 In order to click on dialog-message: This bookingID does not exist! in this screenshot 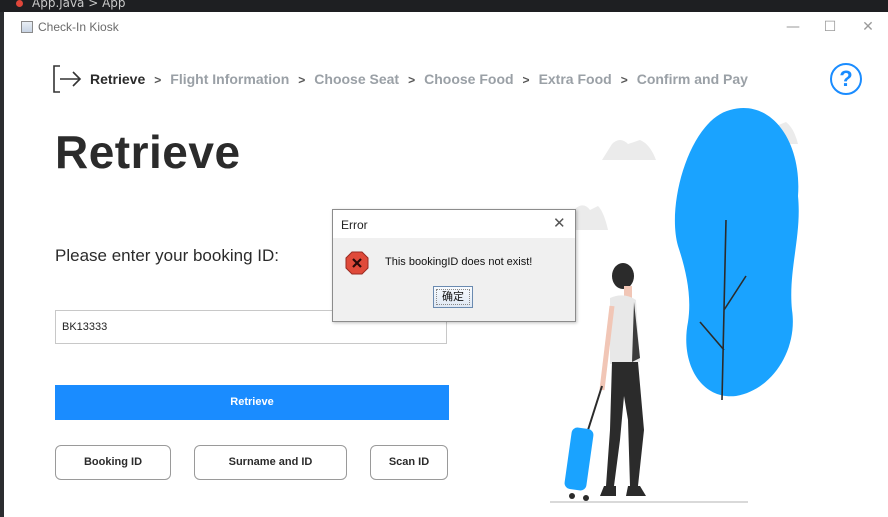, I will do `click(459, 262)`.